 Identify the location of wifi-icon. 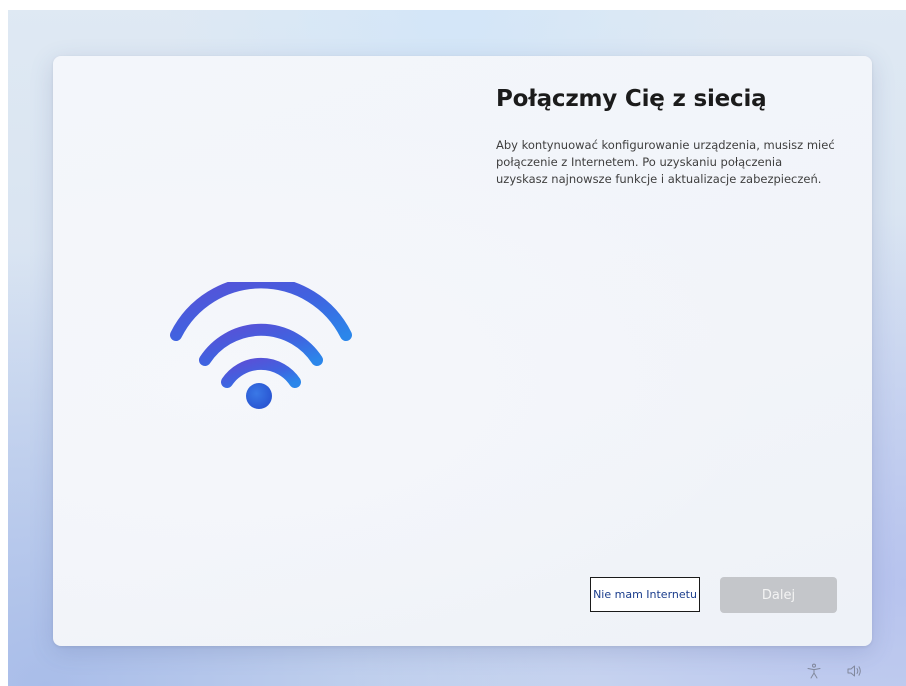
(261, 345).